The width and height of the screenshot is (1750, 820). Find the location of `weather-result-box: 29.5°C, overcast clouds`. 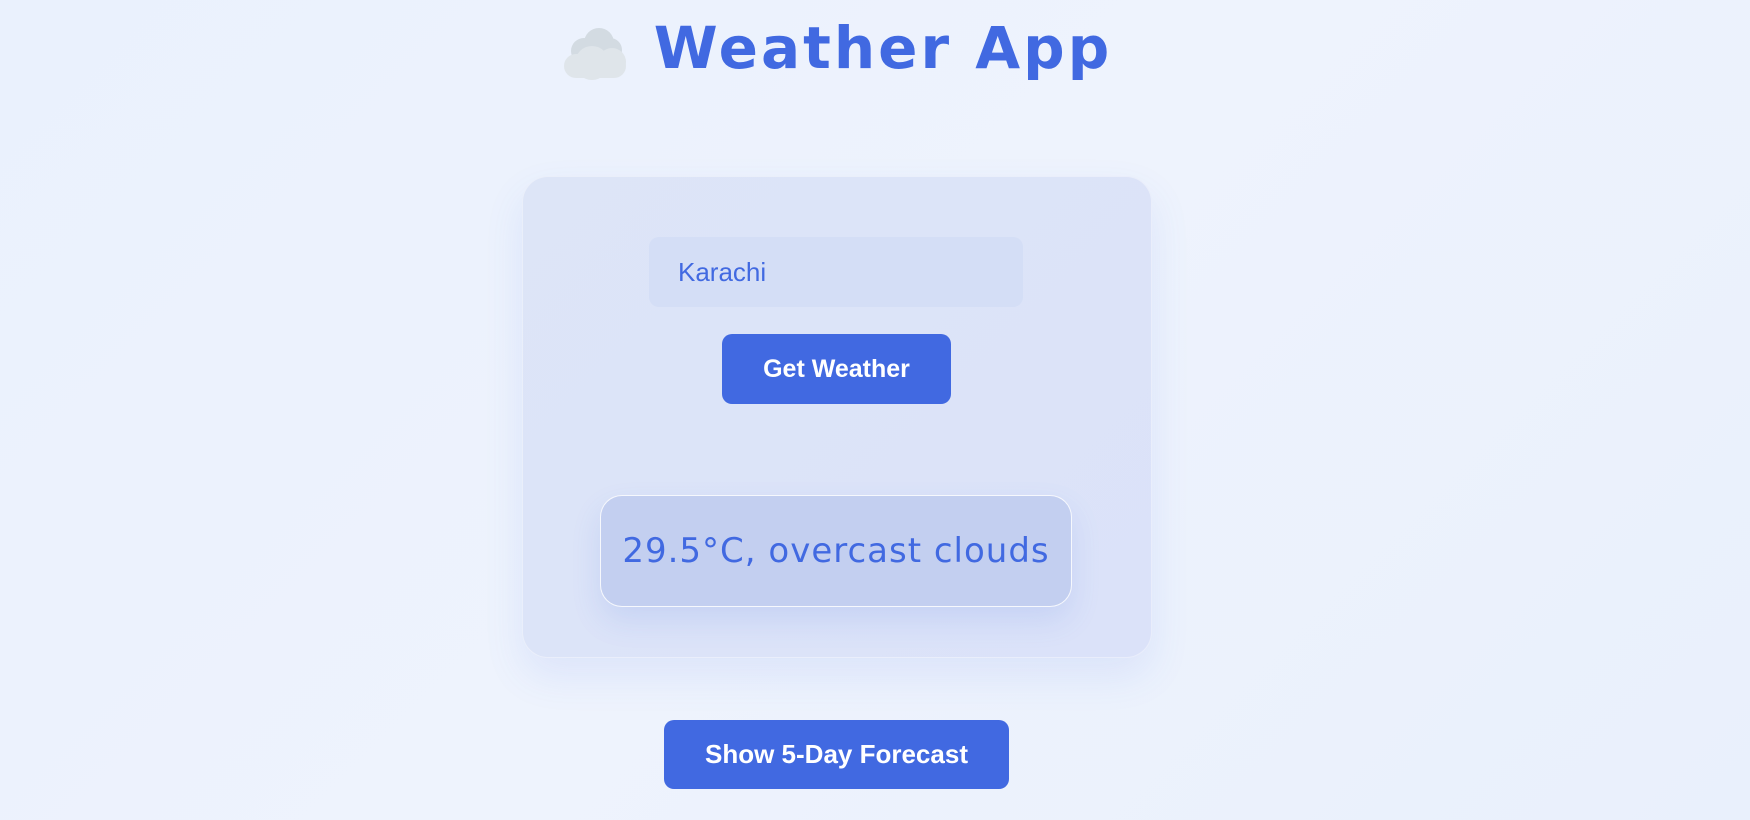

weather-result-box: 29.5°C, overcast clouds is located at coordinates (836, 551).